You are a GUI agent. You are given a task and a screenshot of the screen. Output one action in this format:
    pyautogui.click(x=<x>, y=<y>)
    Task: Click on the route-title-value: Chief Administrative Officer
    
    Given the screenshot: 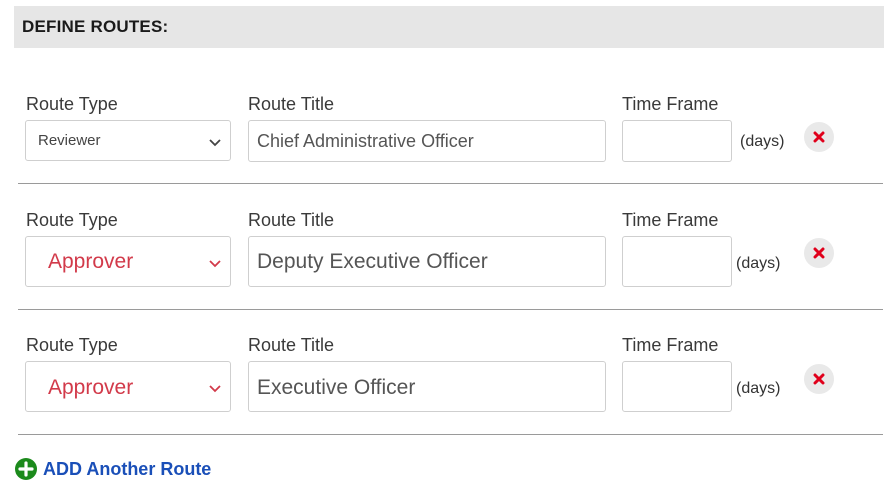 What is the action you would take?
    pyautogui.click(x=365, y=141)
    